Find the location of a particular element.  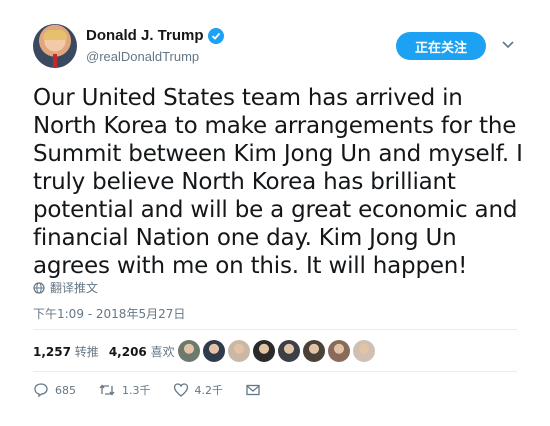

translate-tweet-link: 翻译推文 is located at coordinates (65, 287).